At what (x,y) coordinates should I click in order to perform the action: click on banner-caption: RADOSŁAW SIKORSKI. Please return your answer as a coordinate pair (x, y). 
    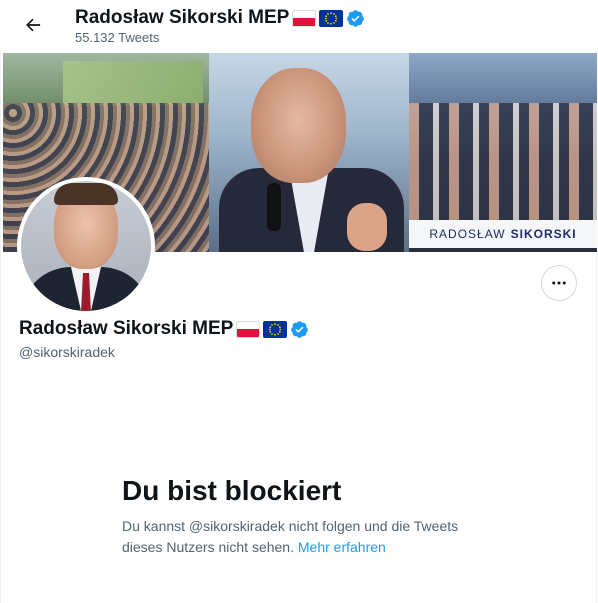
    Looking at the image, I should click on (503, 234).